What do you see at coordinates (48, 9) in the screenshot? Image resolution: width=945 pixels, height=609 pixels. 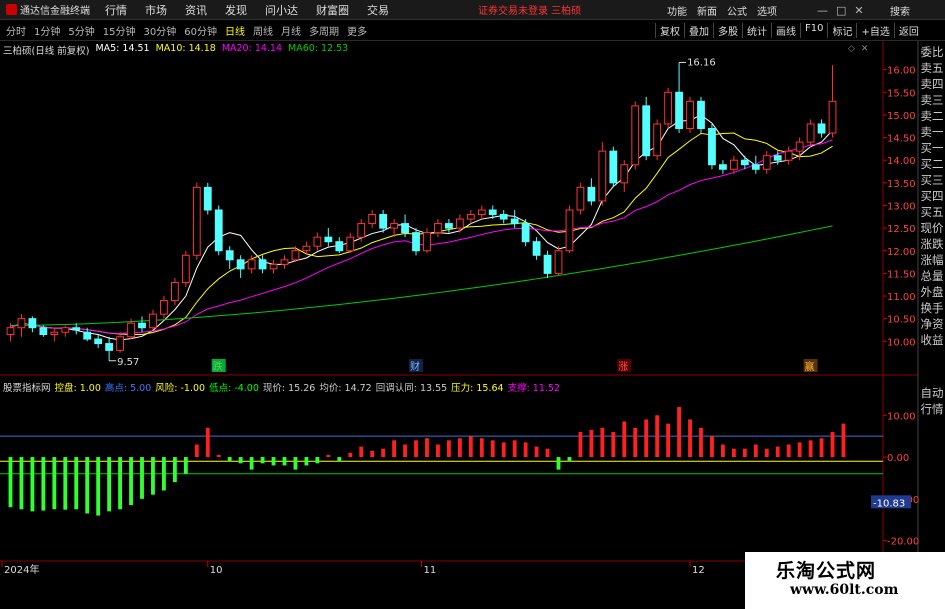 I see `app-title: 通达信金融终端` at bounding box center [48, 9].